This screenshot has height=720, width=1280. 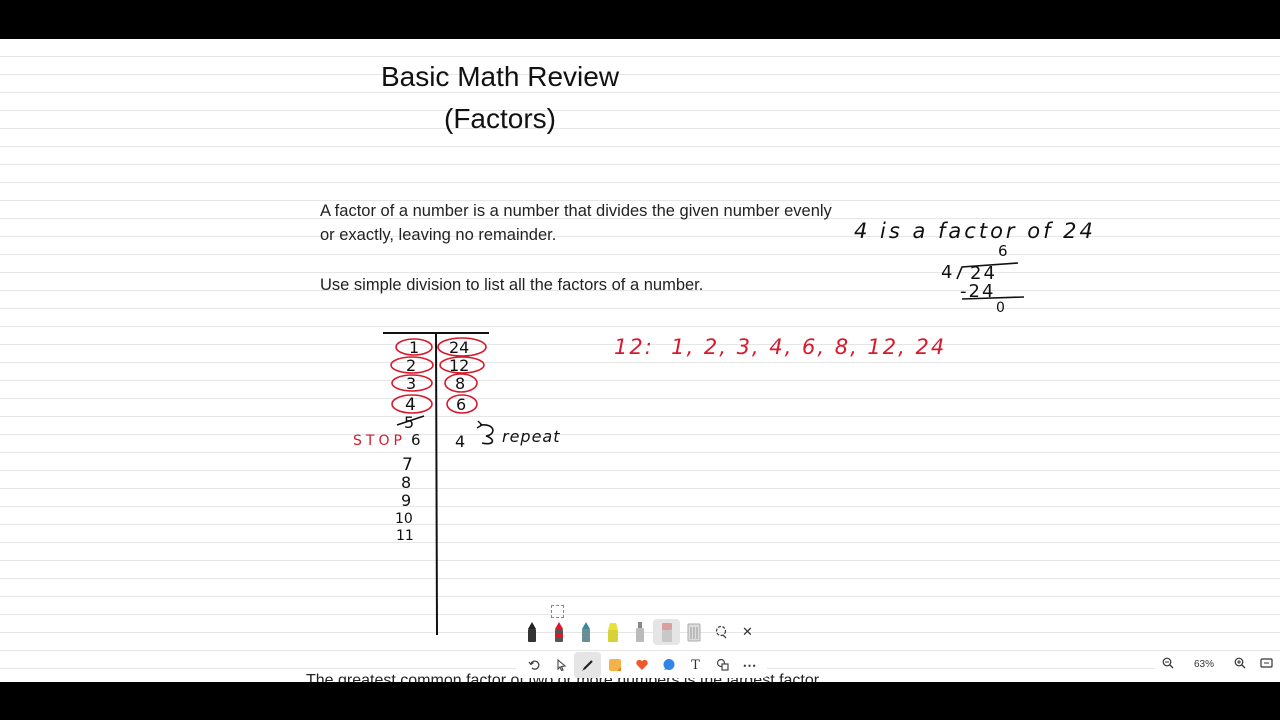 I want to click on close-tray-button: ✕, so click(x=747, y=632).